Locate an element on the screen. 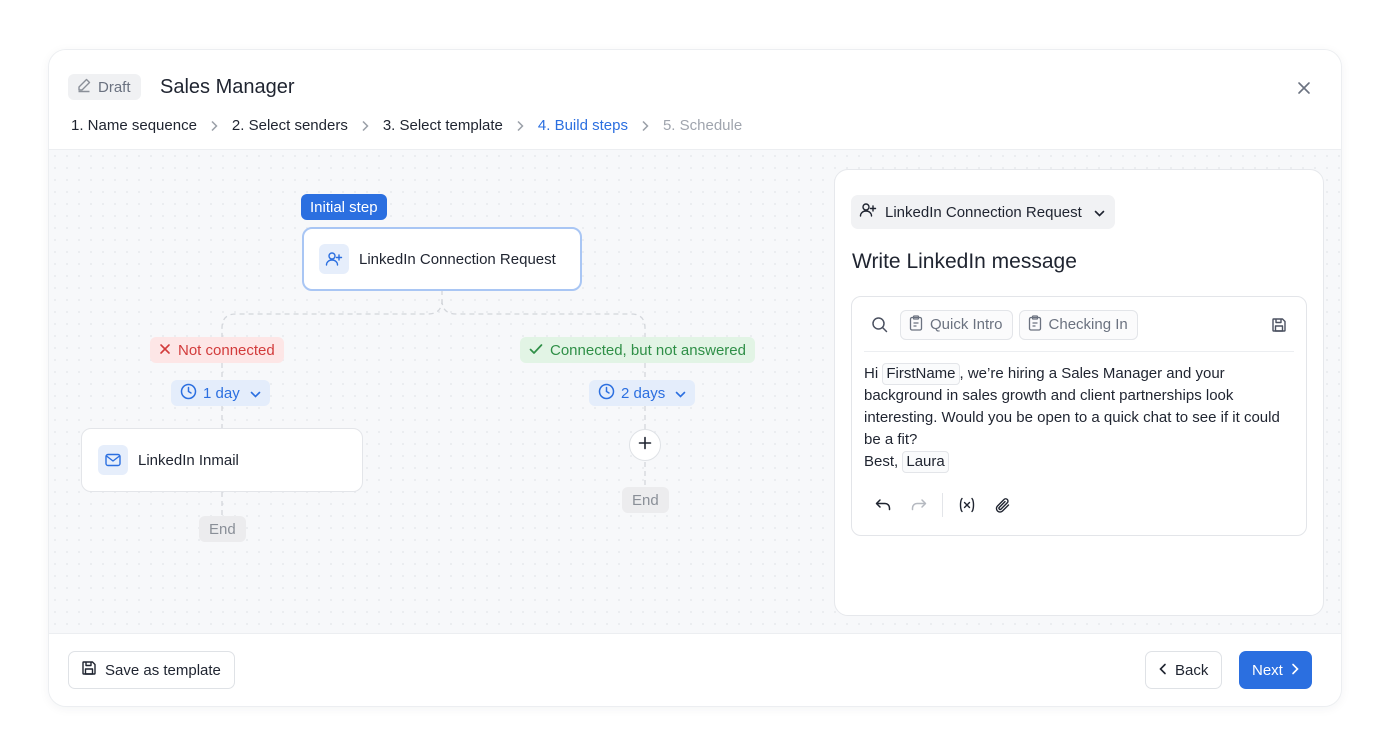  inmail-step-label: LinkedIn Inmail is located at coordinates (188, 460).